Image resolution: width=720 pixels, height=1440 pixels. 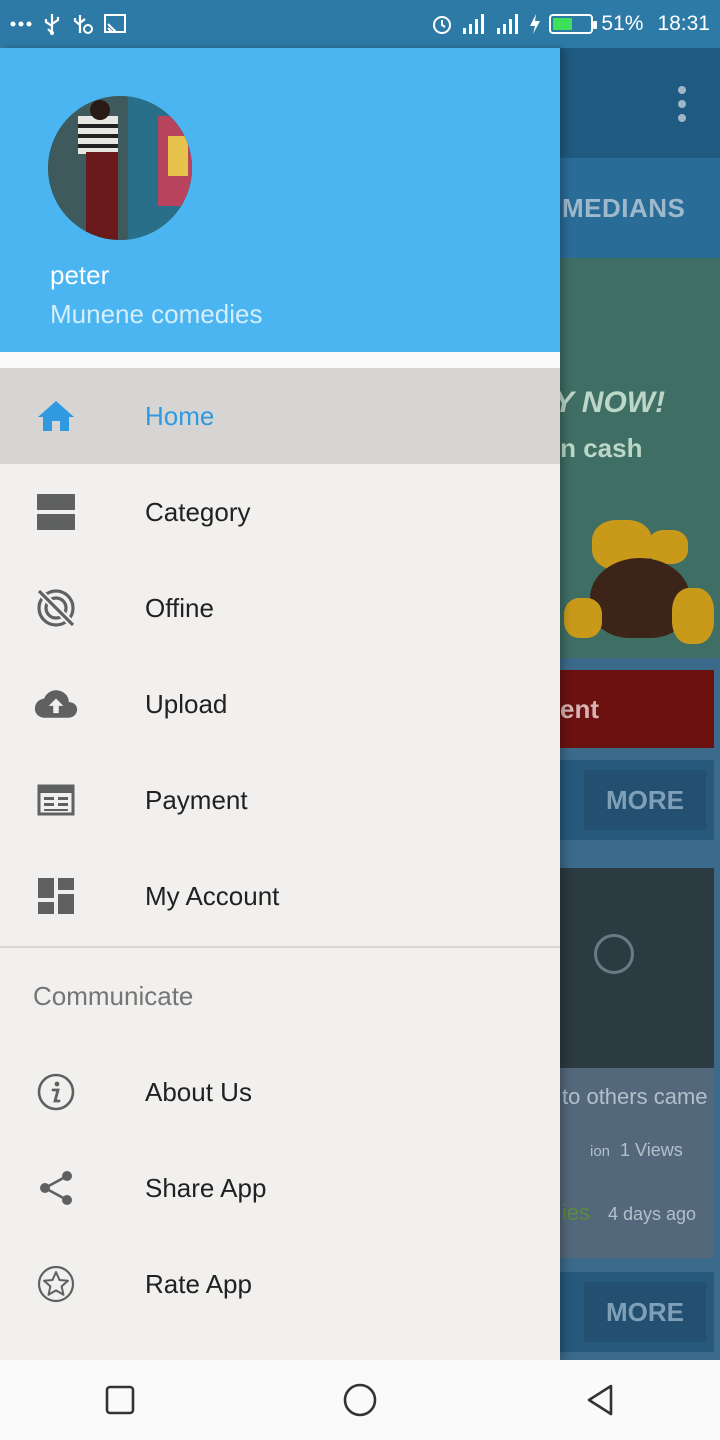 I want to click on drawer-item-label: About Us, so click(x=198, y=1091).